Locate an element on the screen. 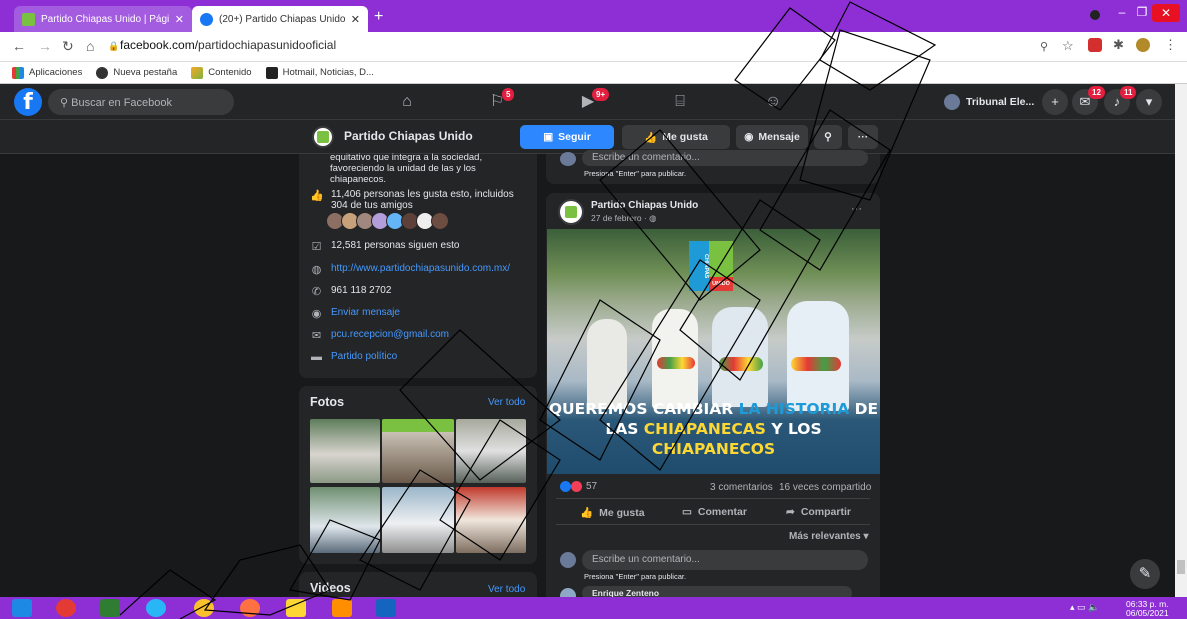 This screenshot has width=1187, height=619. home-nav-icon: ⌂ is located at coordinates (407, 102).